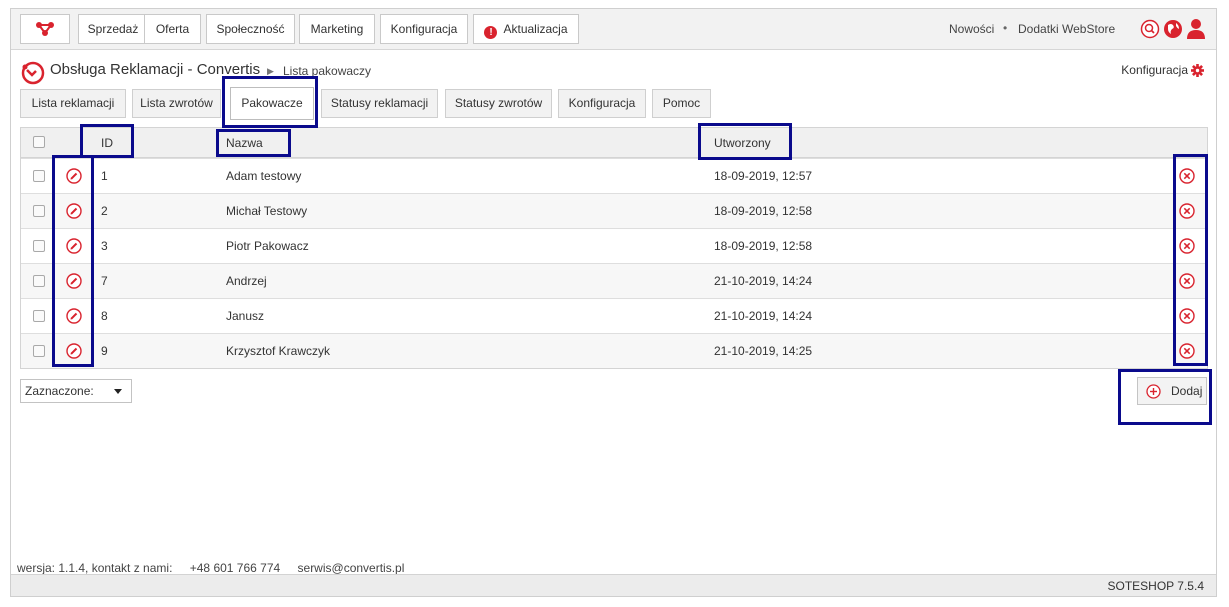 This screenshot has height=607, width=1229. What do you see at coordinates (498, 103) in the screenshot?
I see `tab-statusy-zwrotow: Statusy zwrotów` at bounding box center [498, 103].